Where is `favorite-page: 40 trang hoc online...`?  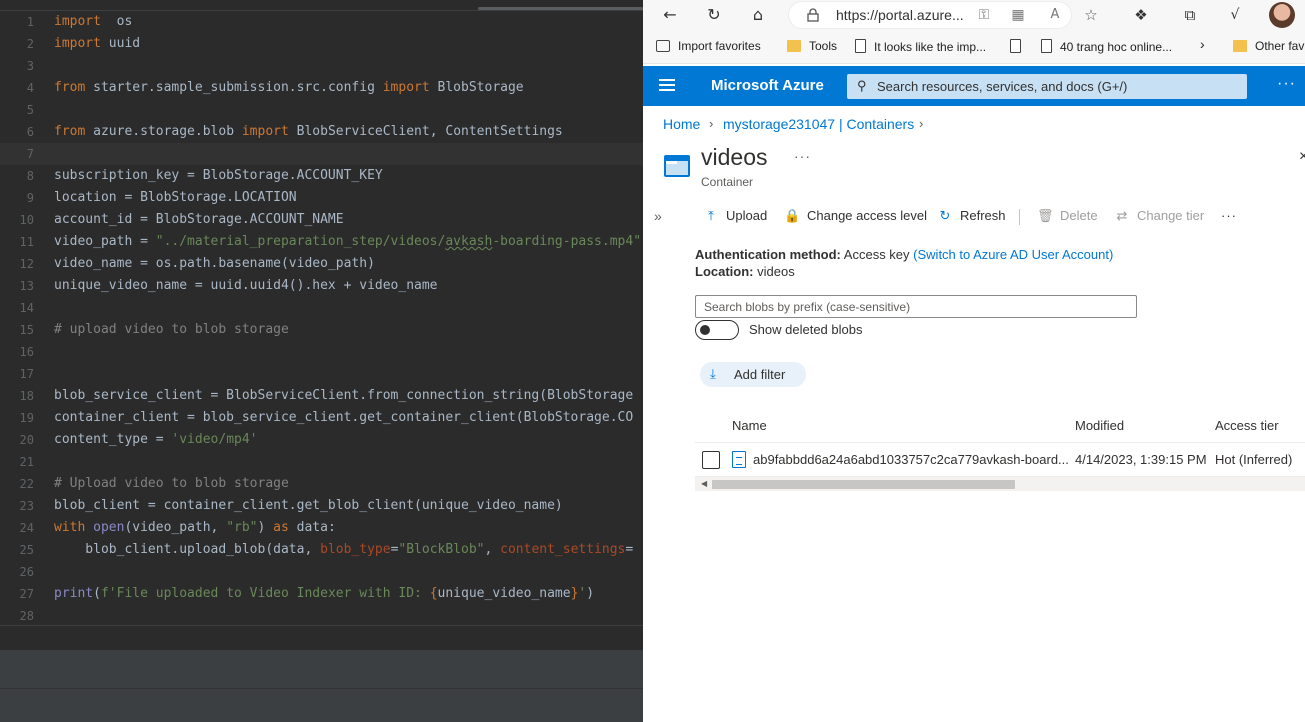 favorite-page: 40 trang hoc online... is located at coordinates (1106, 46).